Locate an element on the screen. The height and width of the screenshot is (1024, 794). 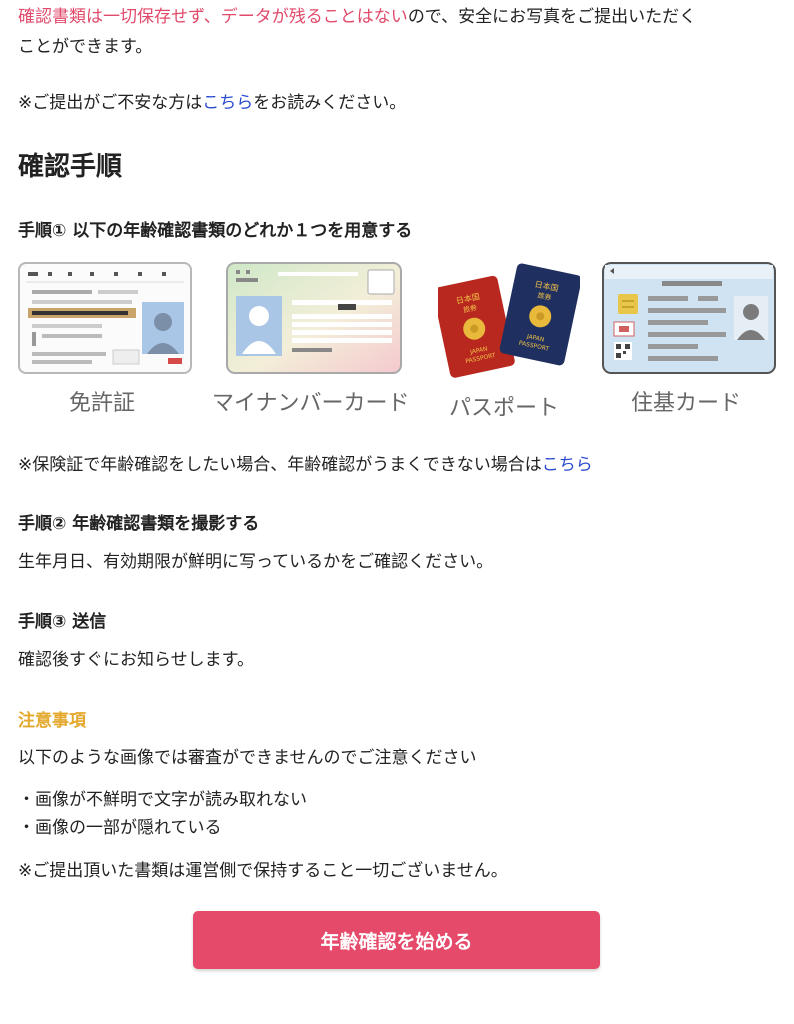
insurance-note-link: こちら is located at coordinates (567, 465).